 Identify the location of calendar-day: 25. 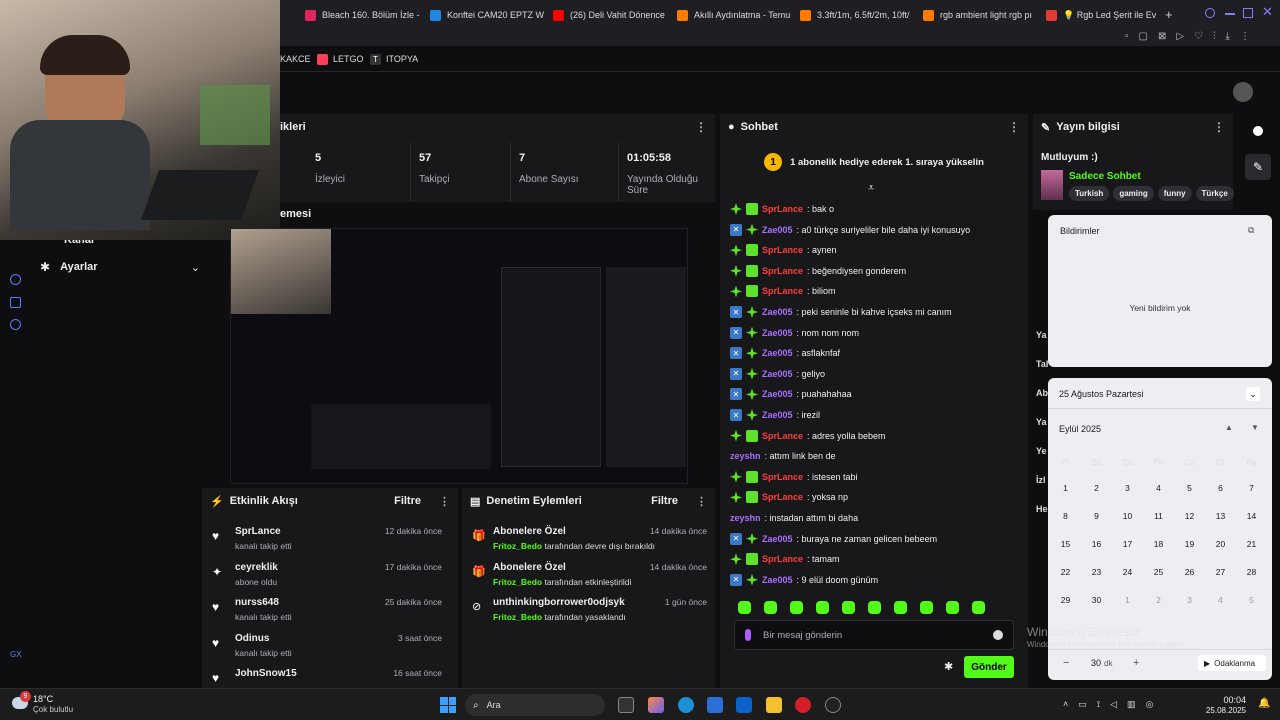
(1158, 572).